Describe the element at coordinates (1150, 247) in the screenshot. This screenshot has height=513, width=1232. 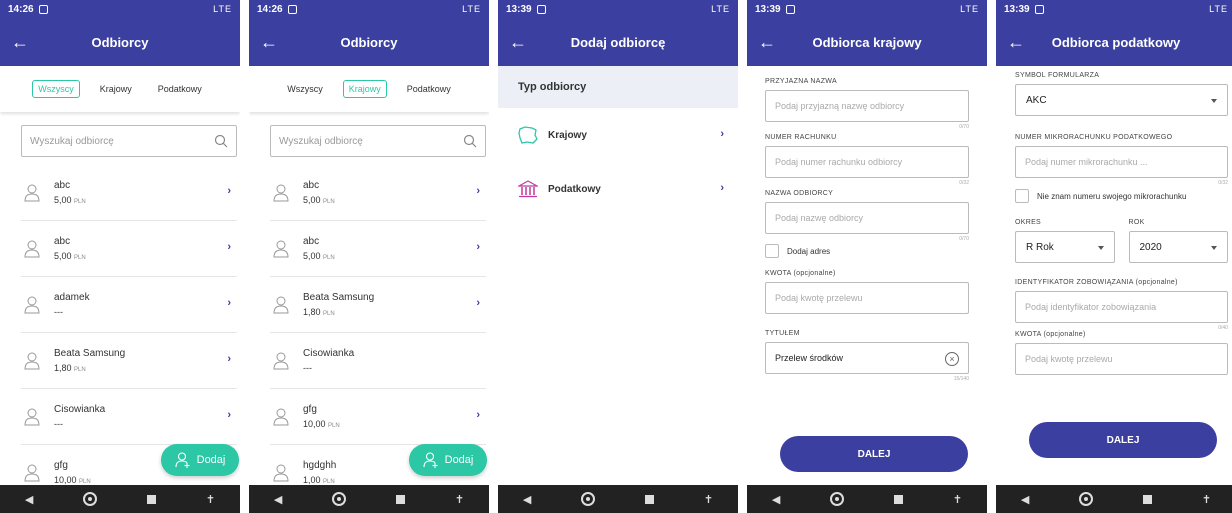
I see `select-value: 2020` at that location.